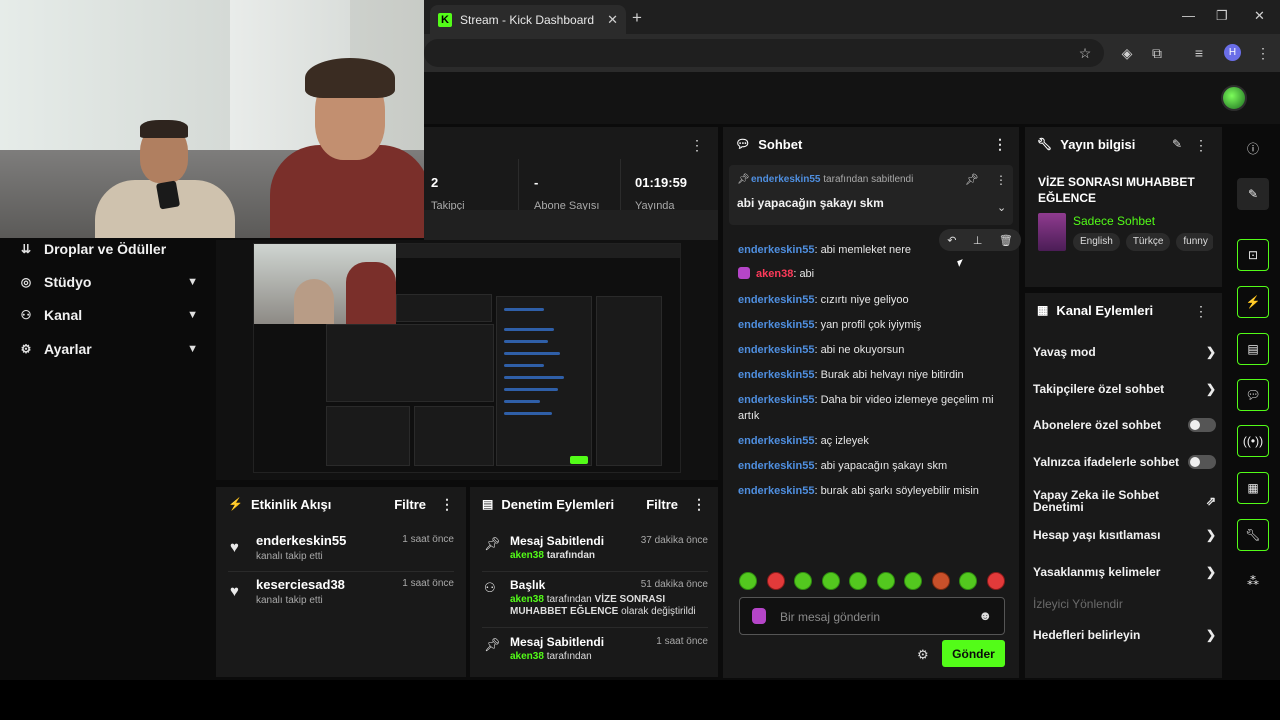 The width and height of the screenshot is (1280, 720). What do you see at coordinates (1253, 581) in the screenshot?
I see `add-widget-icon: ⁂` at bounding box center [1253, 581].